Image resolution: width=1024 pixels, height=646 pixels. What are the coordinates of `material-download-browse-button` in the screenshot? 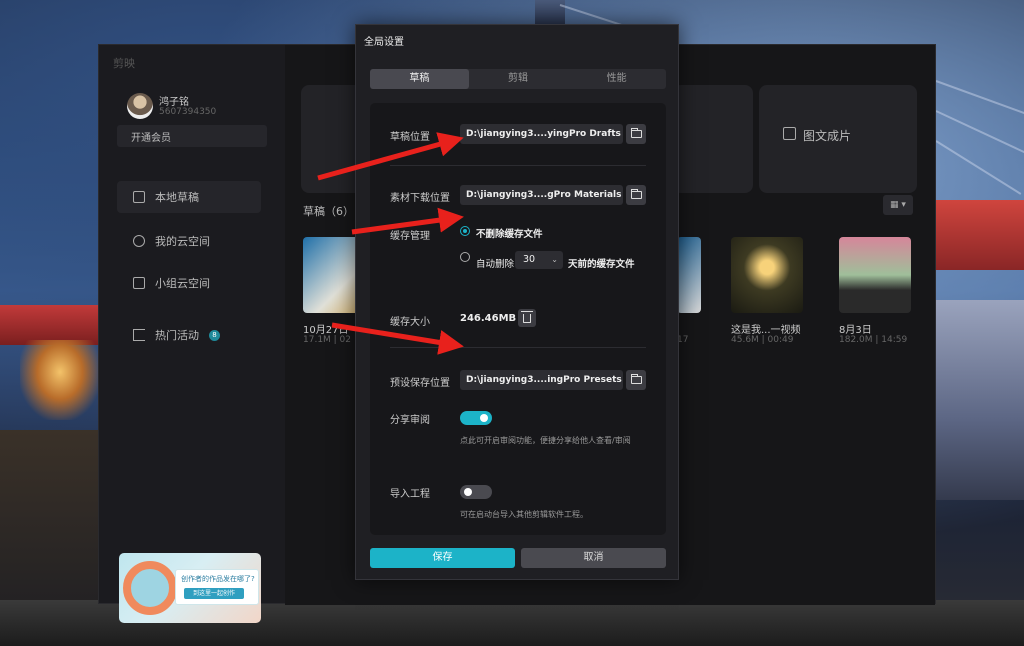 It's located at (636, 195).